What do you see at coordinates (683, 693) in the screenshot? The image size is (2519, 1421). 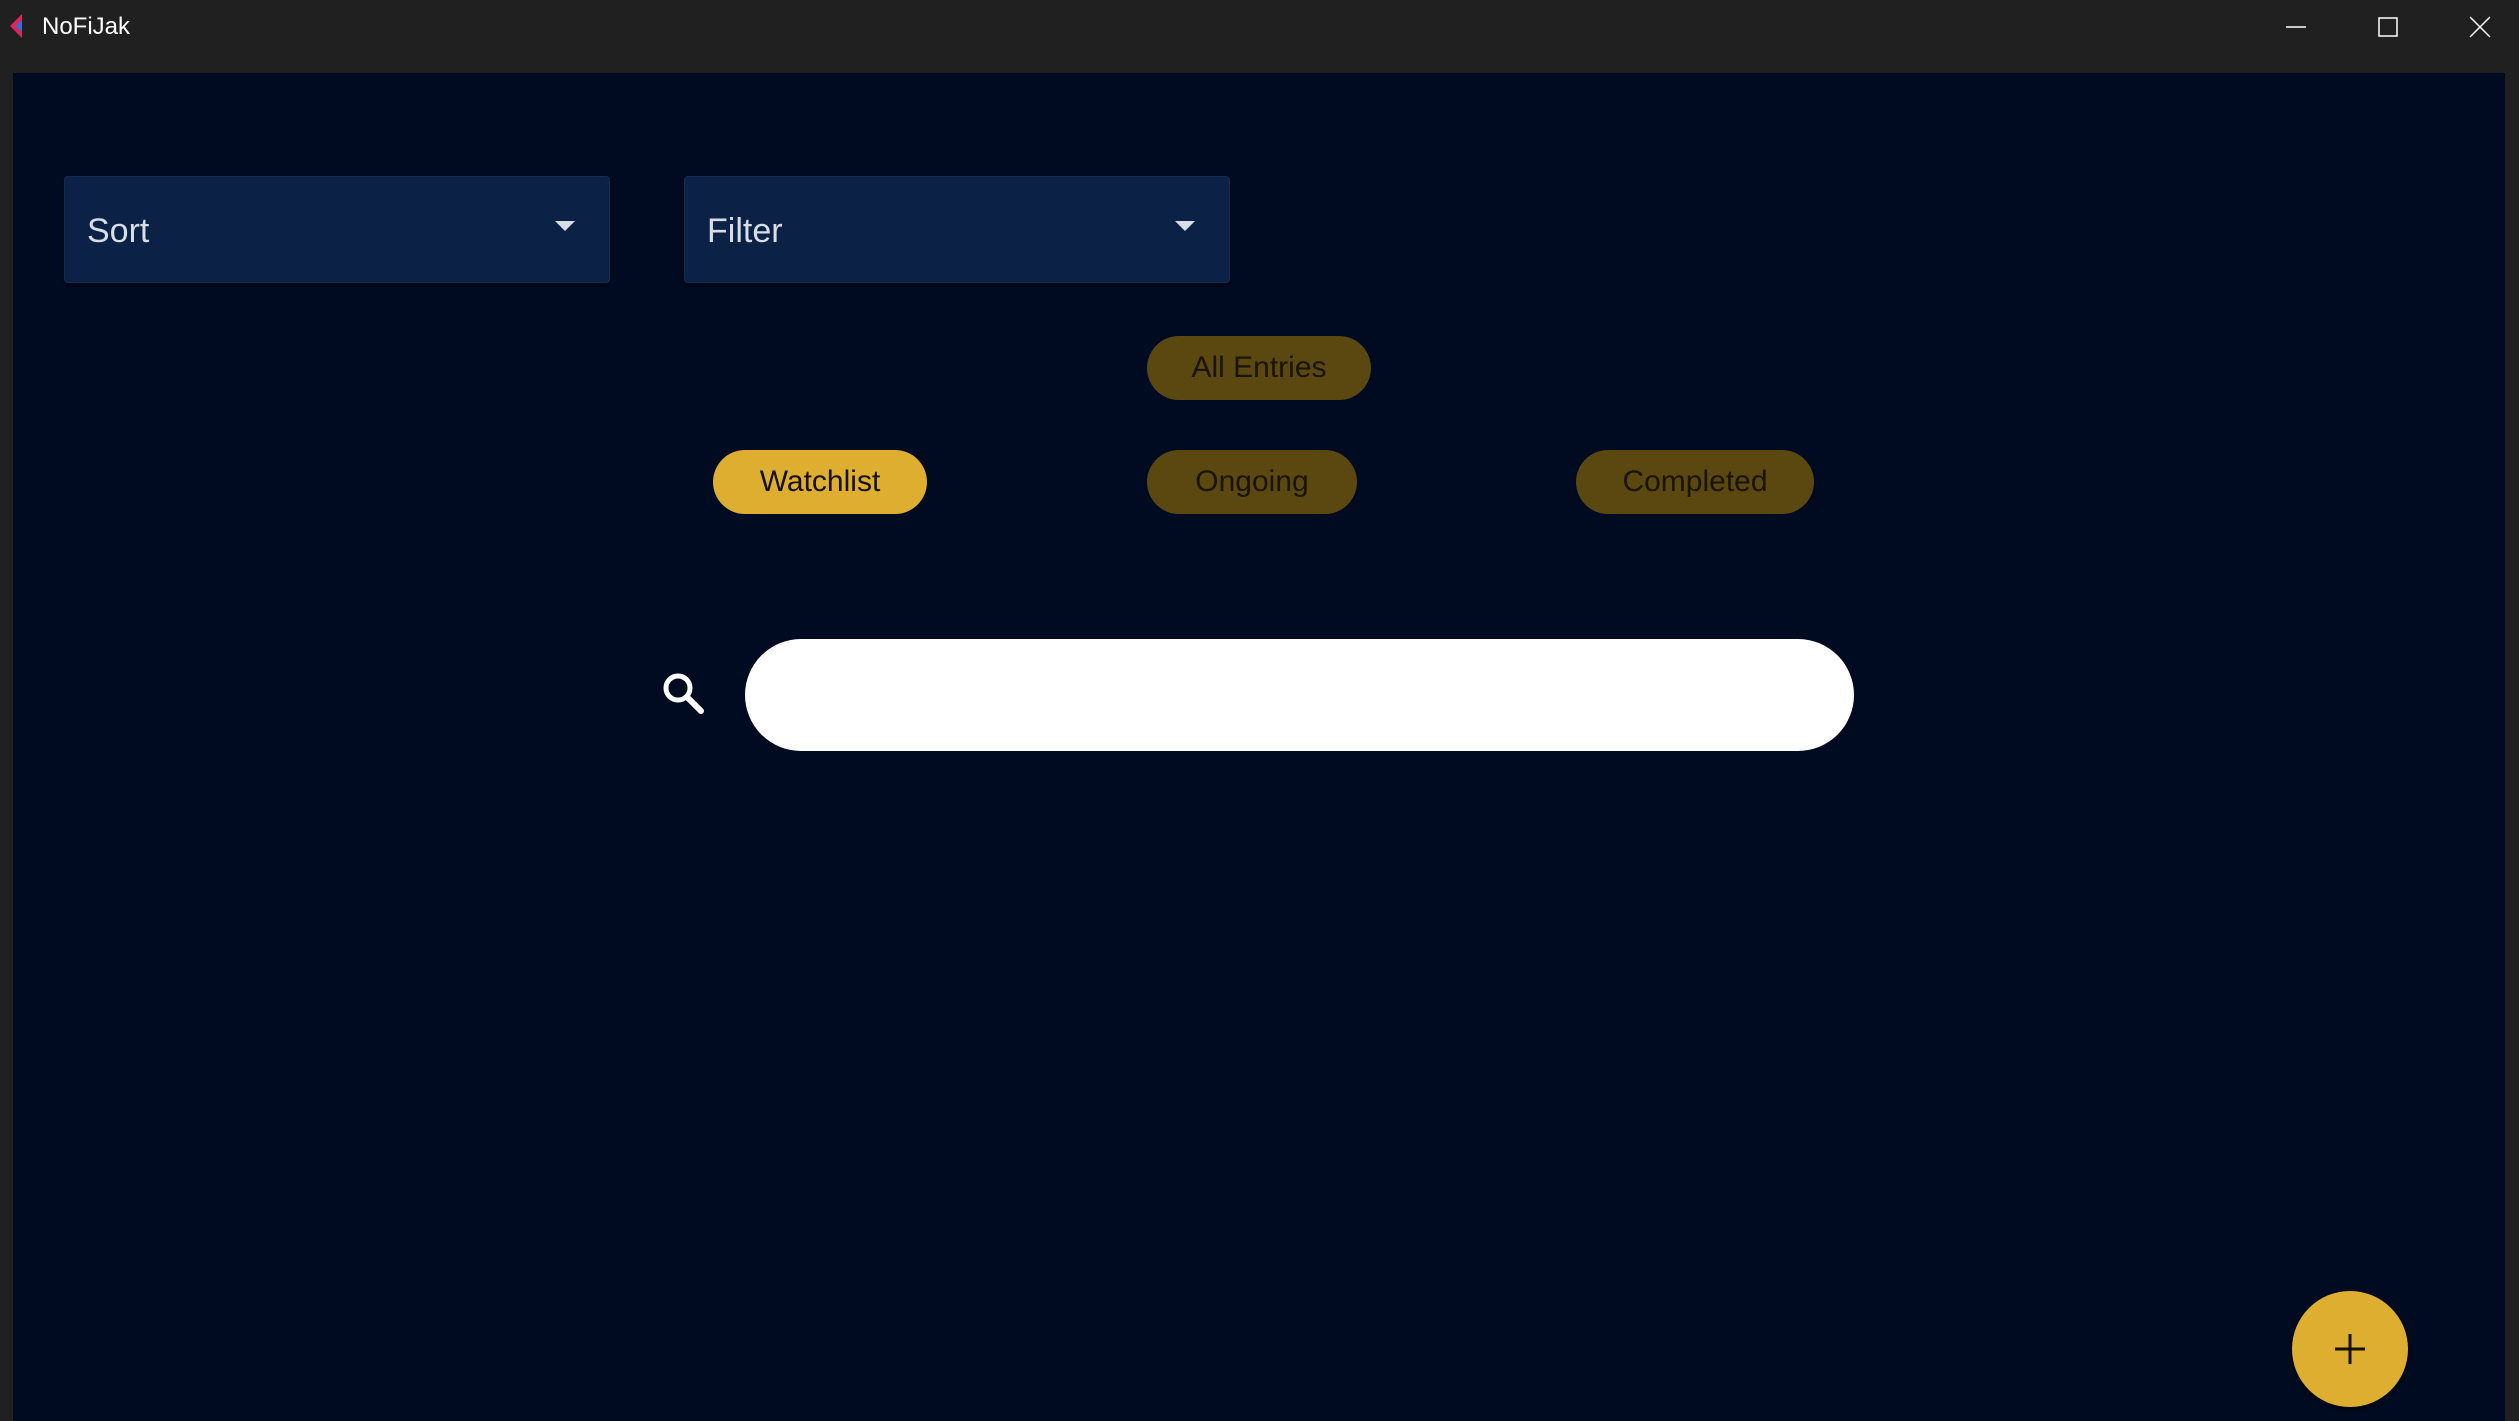 I see `search-icon` at bounding box center [683, 693].